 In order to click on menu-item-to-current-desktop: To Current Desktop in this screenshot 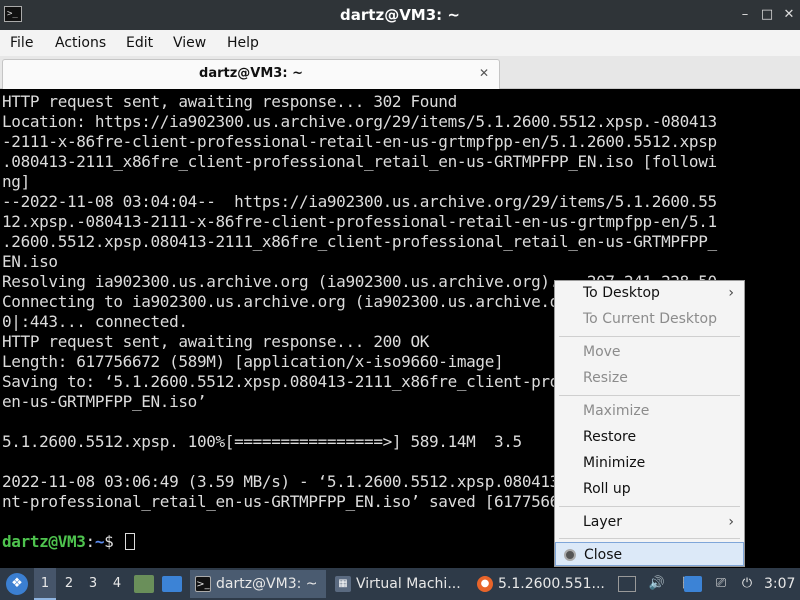, I will do `click(649, 319)`.